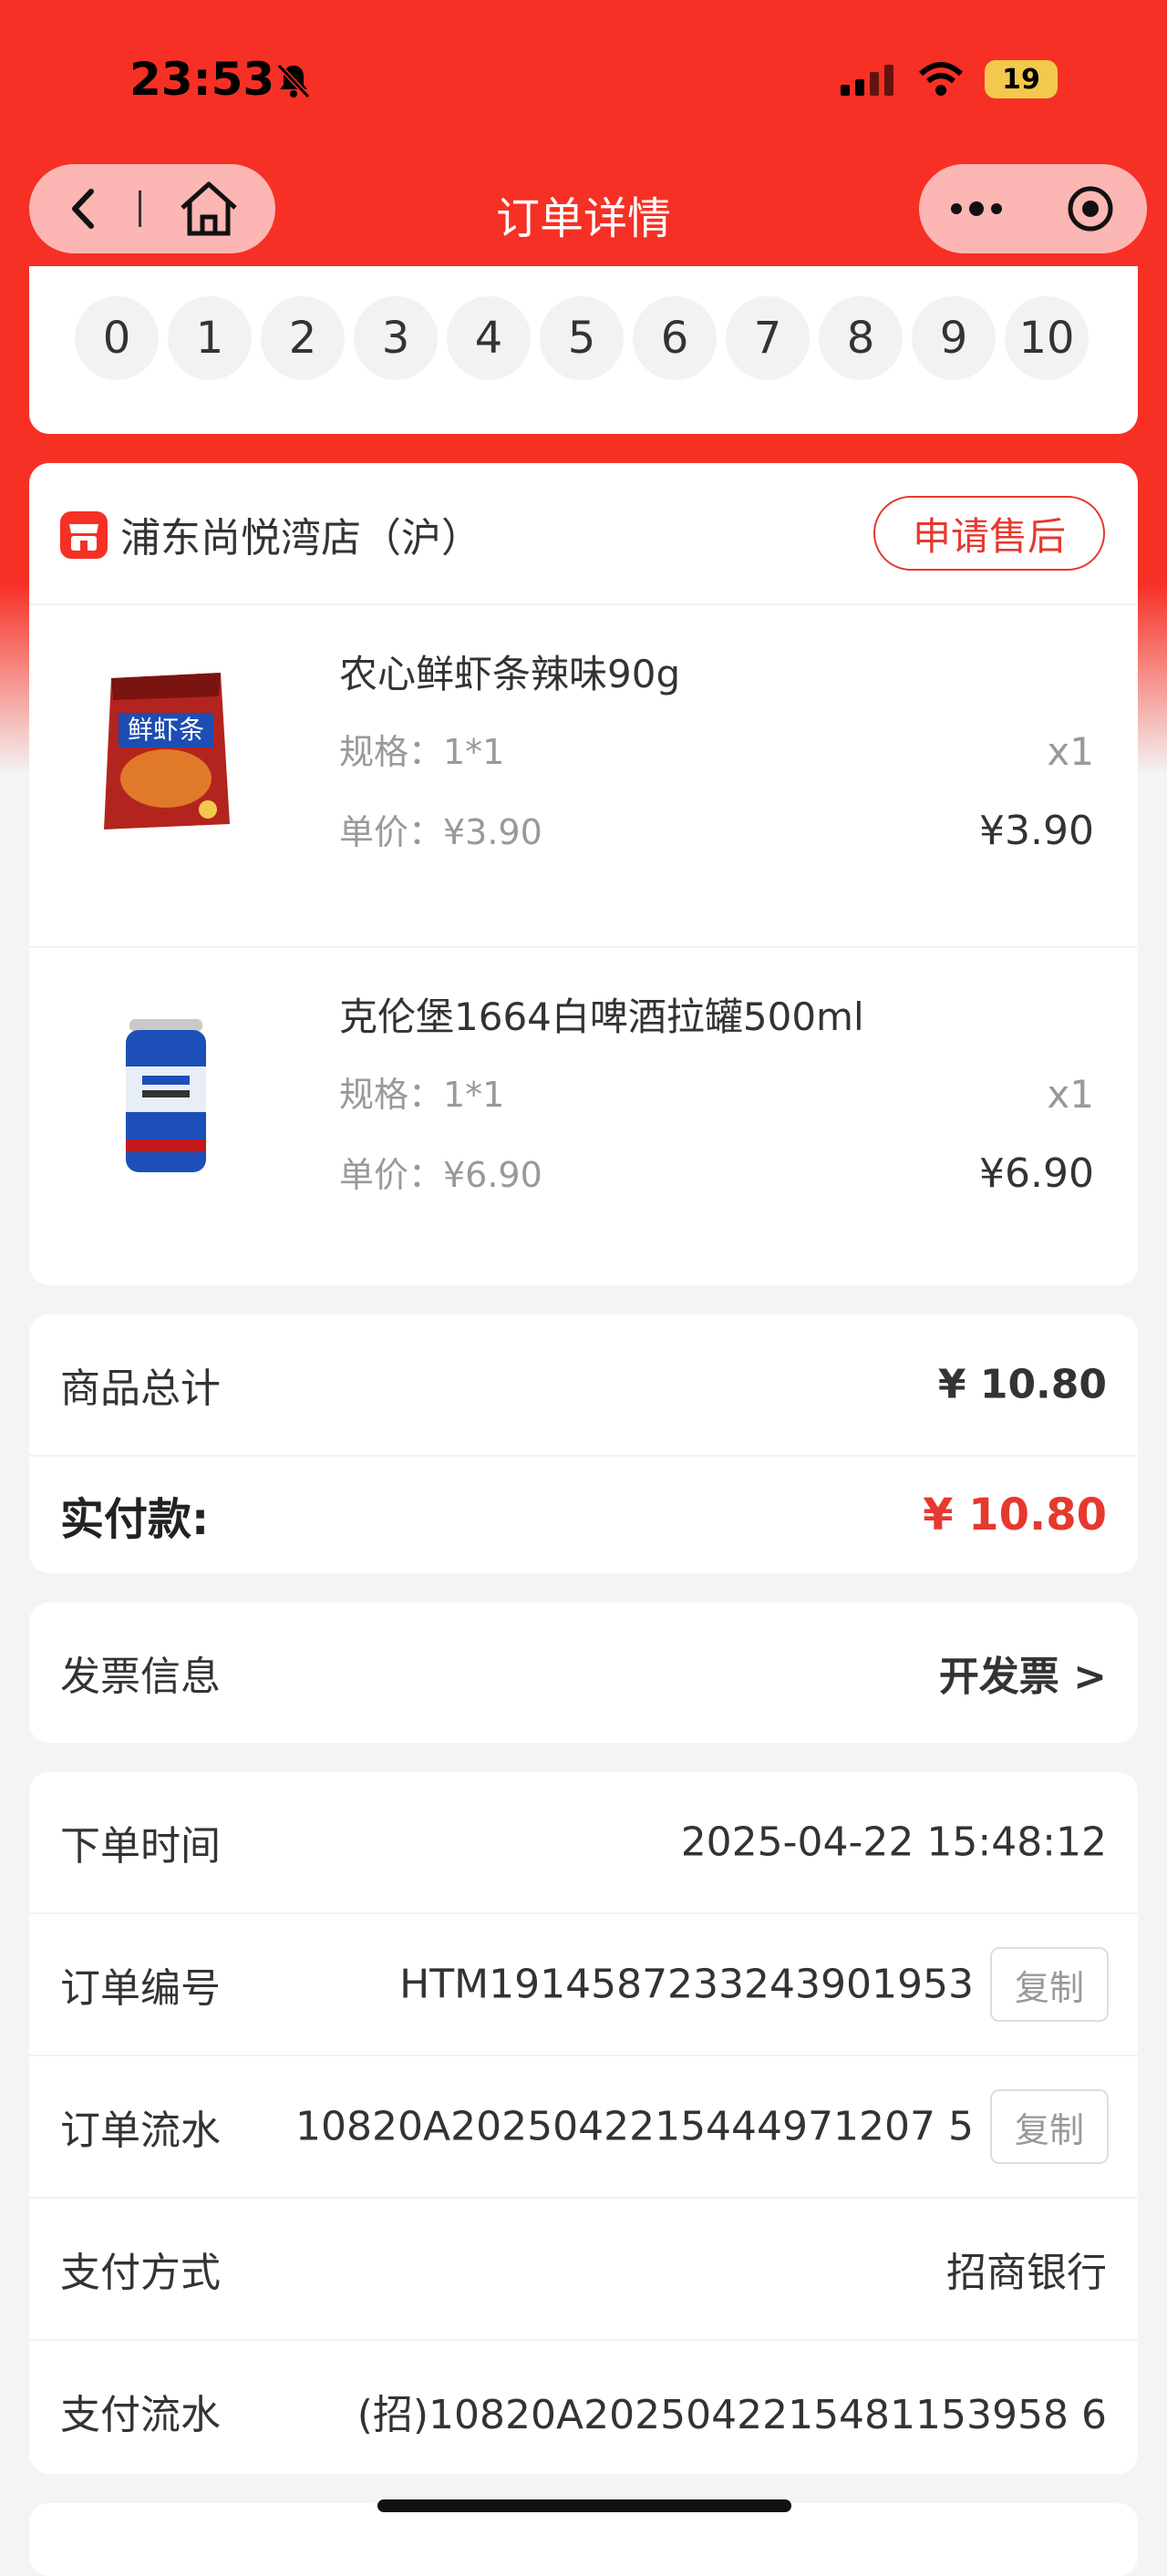 The height and width of the screenshot is (2576, 1167). What do you see at coordinates (140, 1846) in the screenshot?
I see `order-time-label: 下单时间` at bounding box center [140, 1846].